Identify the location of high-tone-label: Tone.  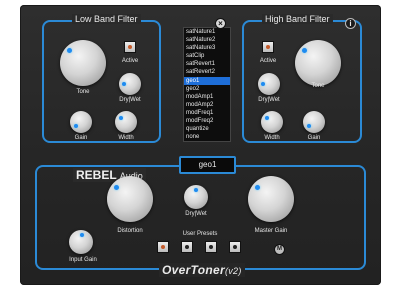
(318, 86).